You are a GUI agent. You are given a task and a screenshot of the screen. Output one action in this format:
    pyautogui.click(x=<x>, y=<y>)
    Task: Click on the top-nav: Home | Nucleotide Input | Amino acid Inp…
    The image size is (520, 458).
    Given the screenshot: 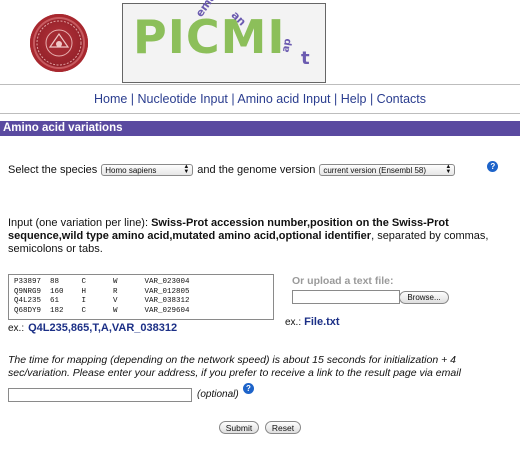 What is the action you would take?
    pyautogui.click(x=260, y=99)
    